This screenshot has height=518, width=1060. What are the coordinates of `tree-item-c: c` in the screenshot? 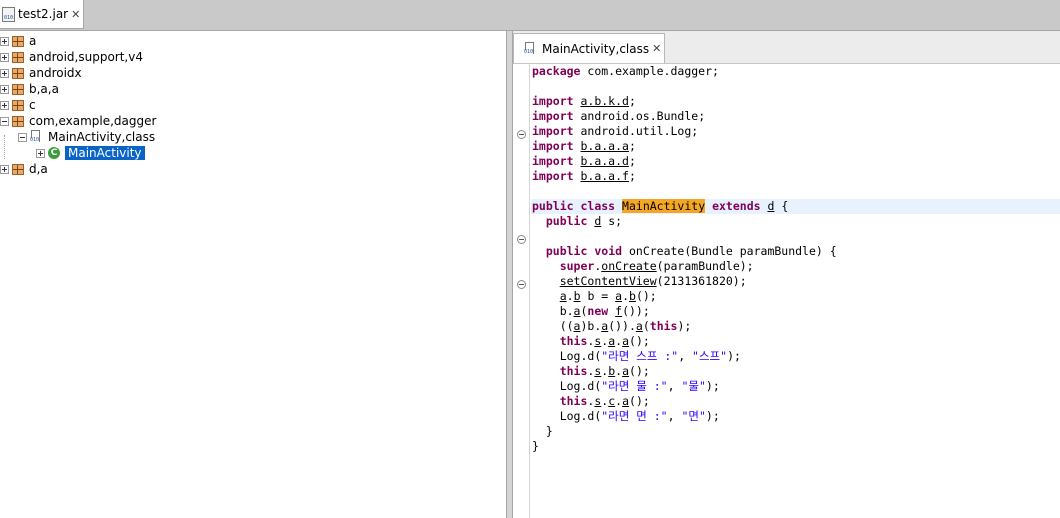 It's located at (18, 105).